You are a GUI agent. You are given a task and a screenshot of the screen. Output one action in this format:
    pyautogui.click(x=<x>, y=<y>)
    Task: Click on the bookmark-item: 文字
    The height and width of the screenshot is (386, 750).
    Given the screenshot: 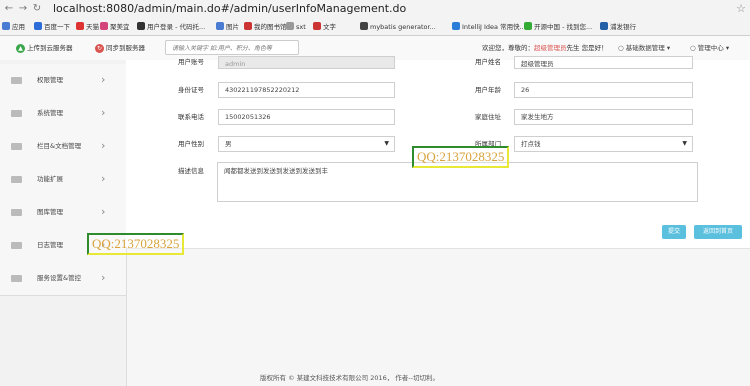 What is the action you would take?
    pyautogui.click(x=324, y=27)
    